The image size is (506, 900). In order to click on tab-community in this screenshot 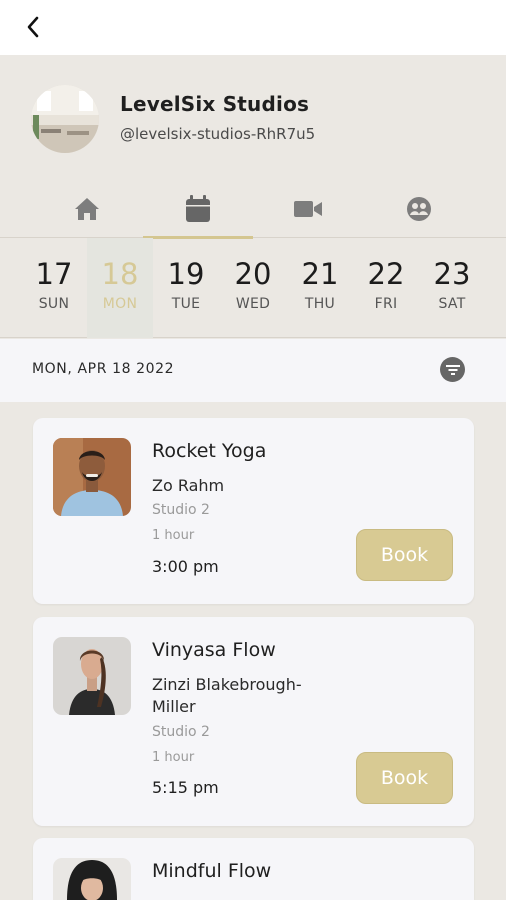, I will do `click(419, 209)`.